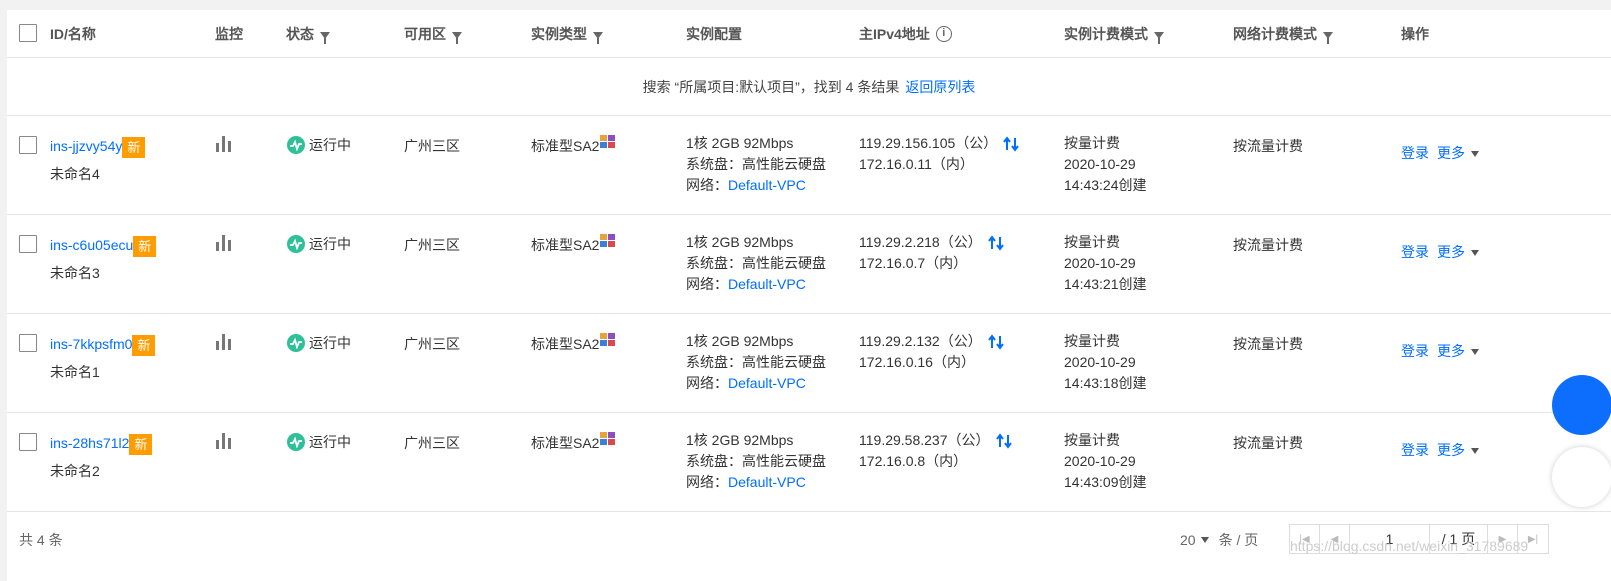  I want to click on id-name-cell: ins-7kkpsfm0 新 未命名1, so click(103, 358).